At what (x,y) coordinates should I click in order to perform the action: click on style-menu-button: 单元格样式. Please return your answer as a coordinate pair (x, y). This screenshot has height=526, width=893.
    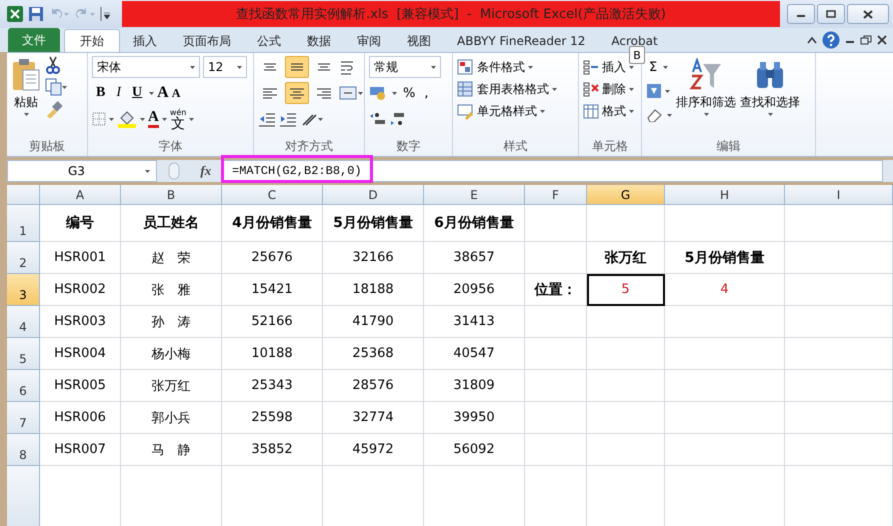
    Looking at the image, I should click on (507, 111).